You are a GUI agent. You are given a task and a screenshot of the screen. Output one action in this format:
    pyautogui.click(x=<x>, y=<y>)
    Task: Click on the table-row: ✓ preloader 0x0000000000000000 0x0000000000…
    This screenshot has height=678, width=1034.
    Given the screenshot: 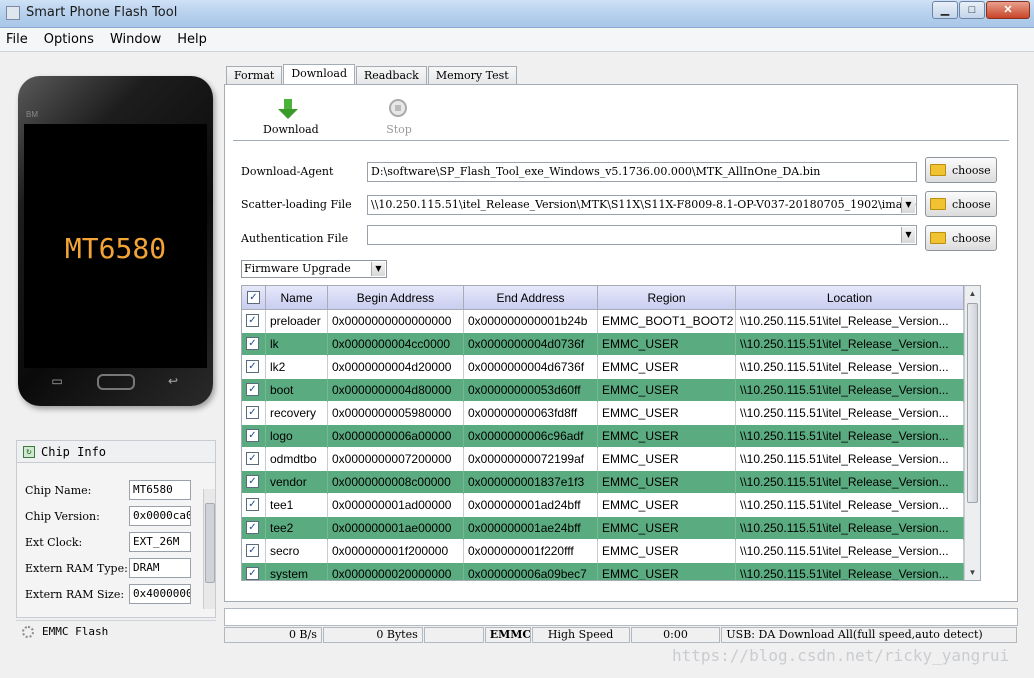 What is the action you would take?
    pyautogui.click(x=603, y=321)
    